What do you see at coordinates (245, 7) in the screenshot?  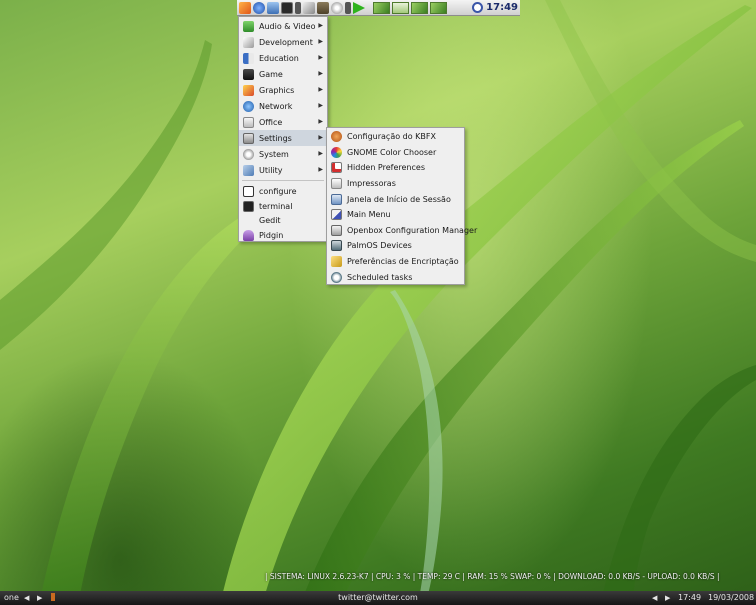 I see `start-menu-icon` at bounding box center [245, 7].